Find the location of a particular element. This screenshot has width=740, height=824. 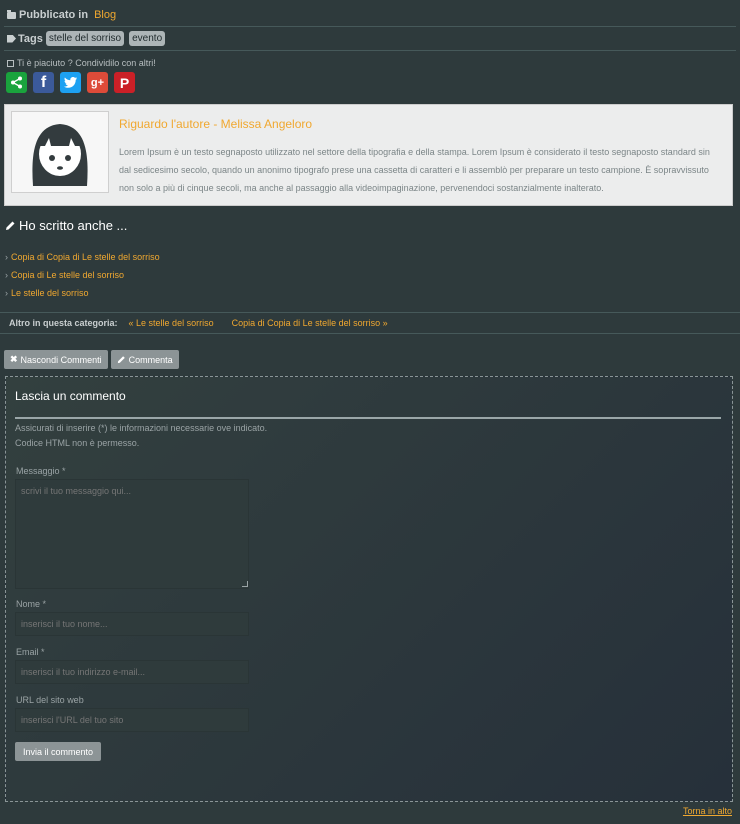

google-plus-button: g+ is located at coordinates (97, 82).